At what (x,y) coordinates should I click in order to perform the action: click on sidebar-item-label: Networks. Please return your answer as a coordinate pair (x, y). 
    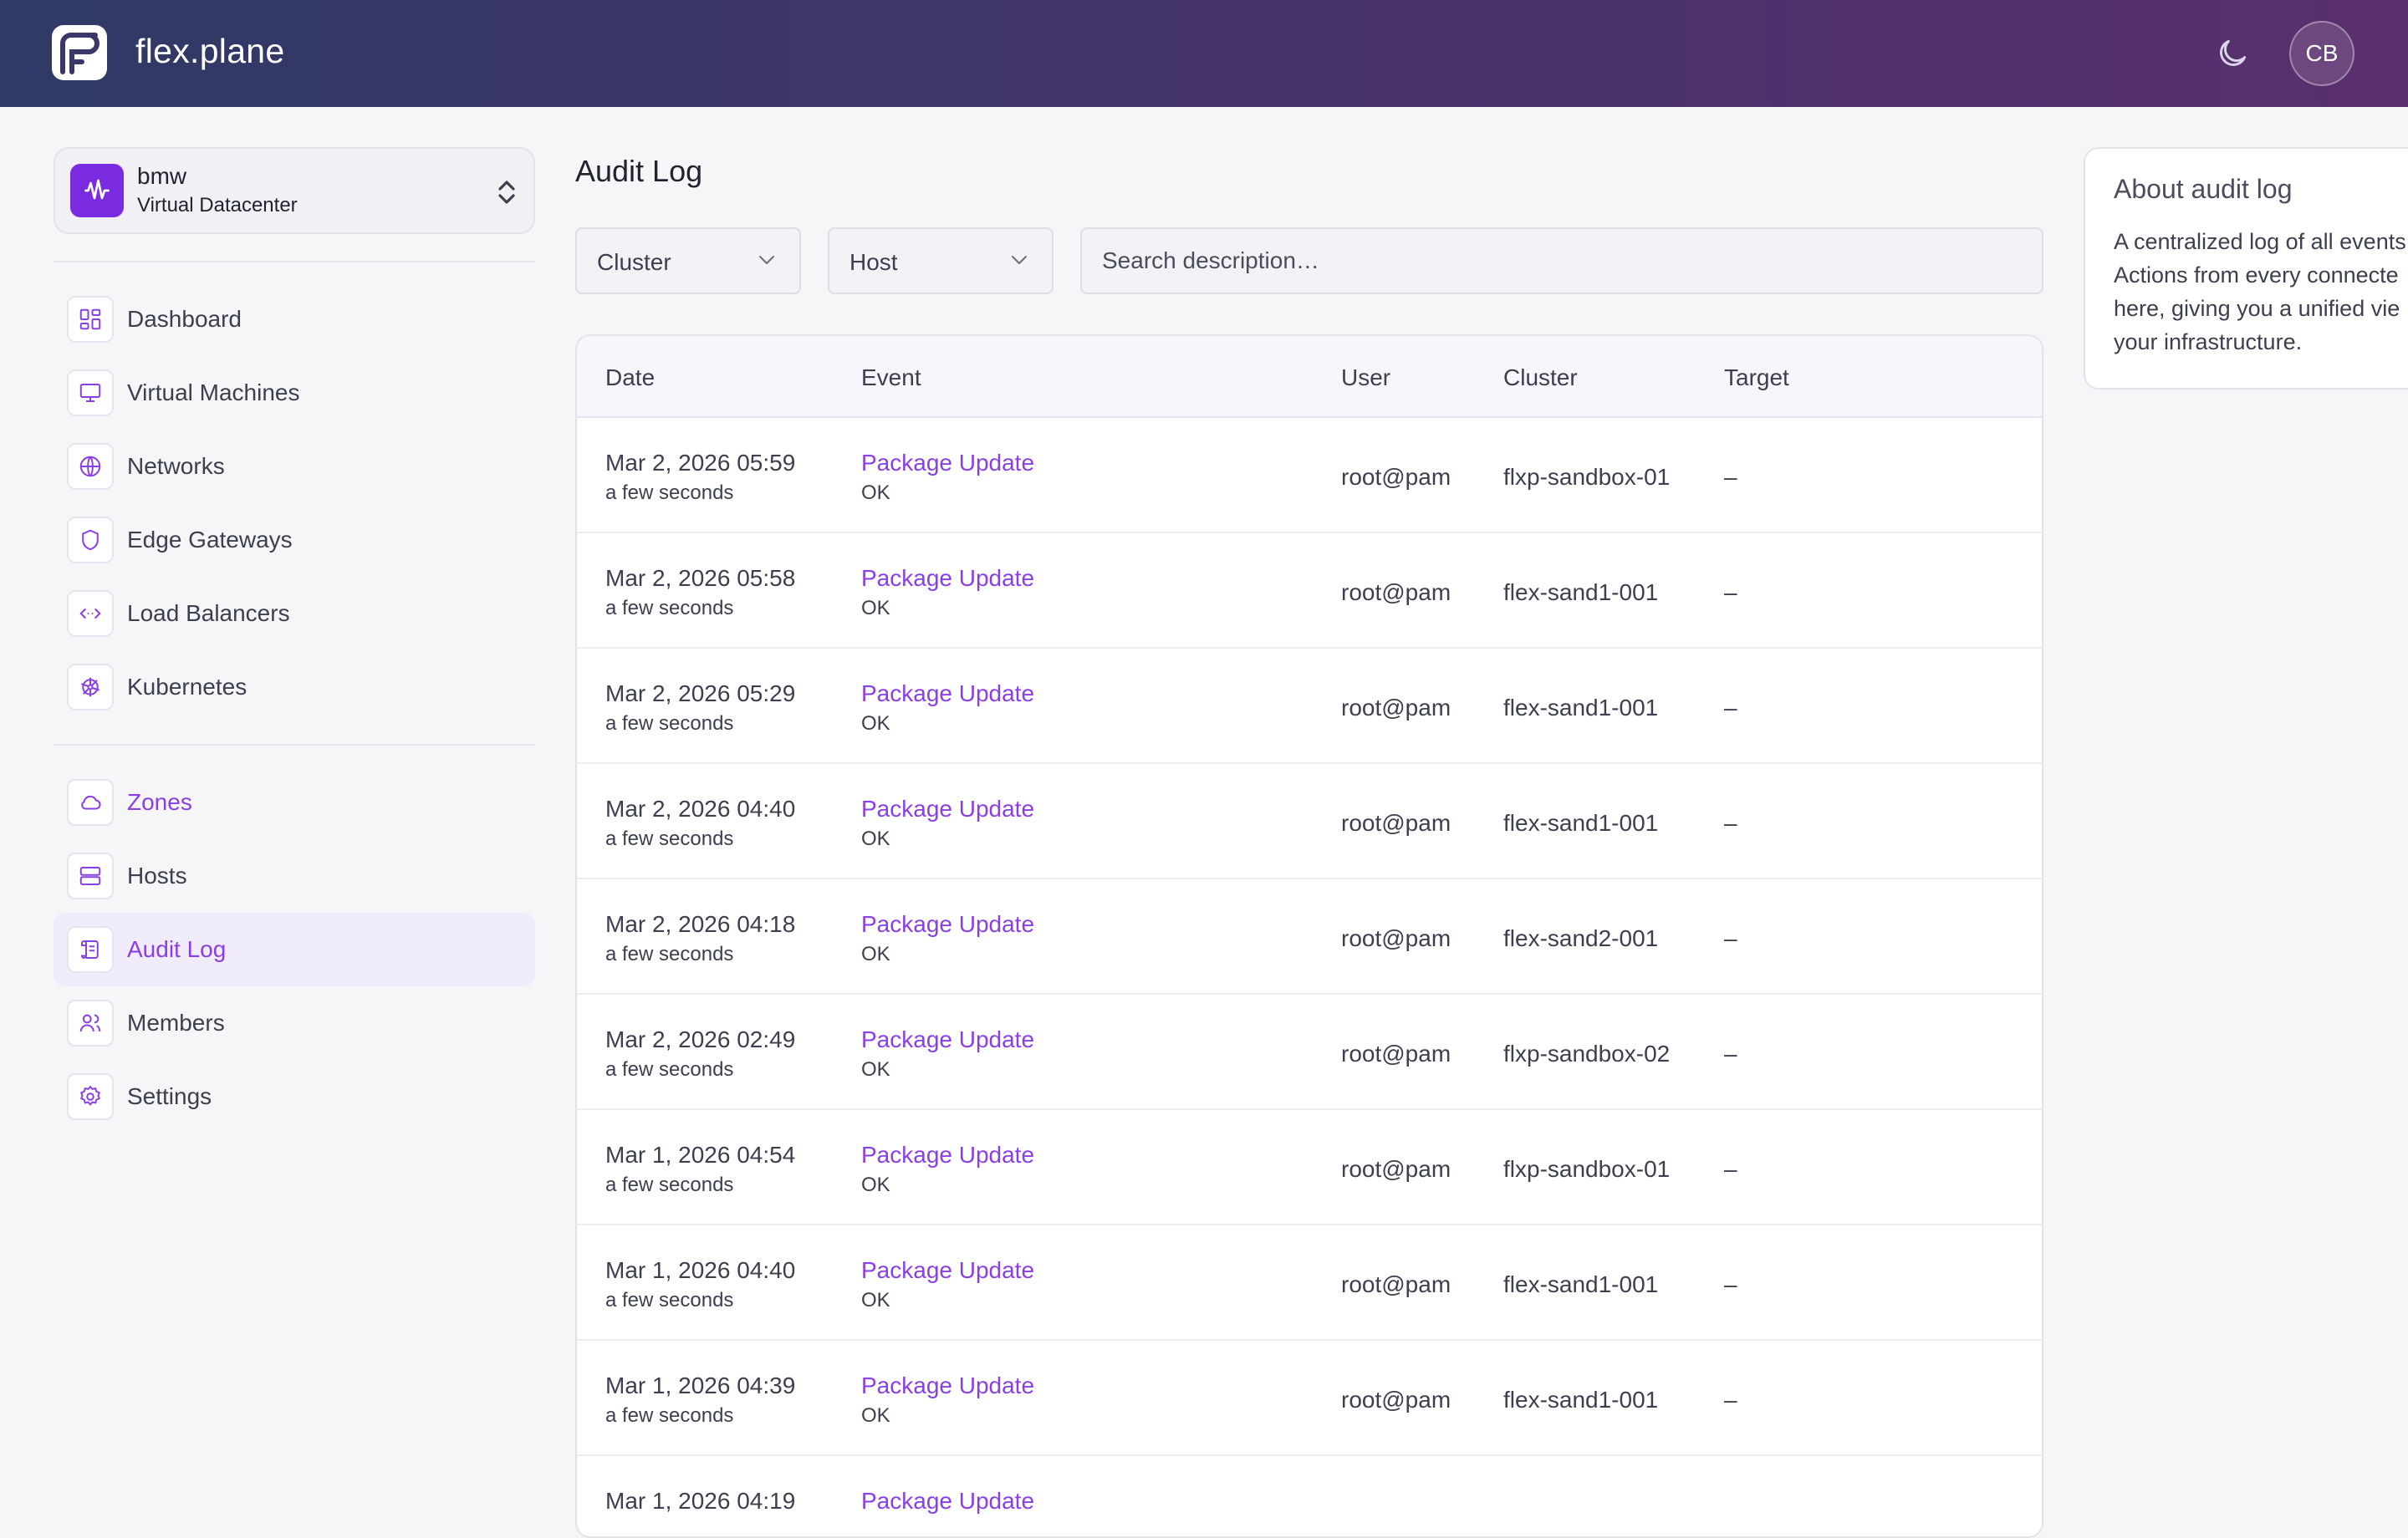
    Looking at the image, I should click on (176, 466).